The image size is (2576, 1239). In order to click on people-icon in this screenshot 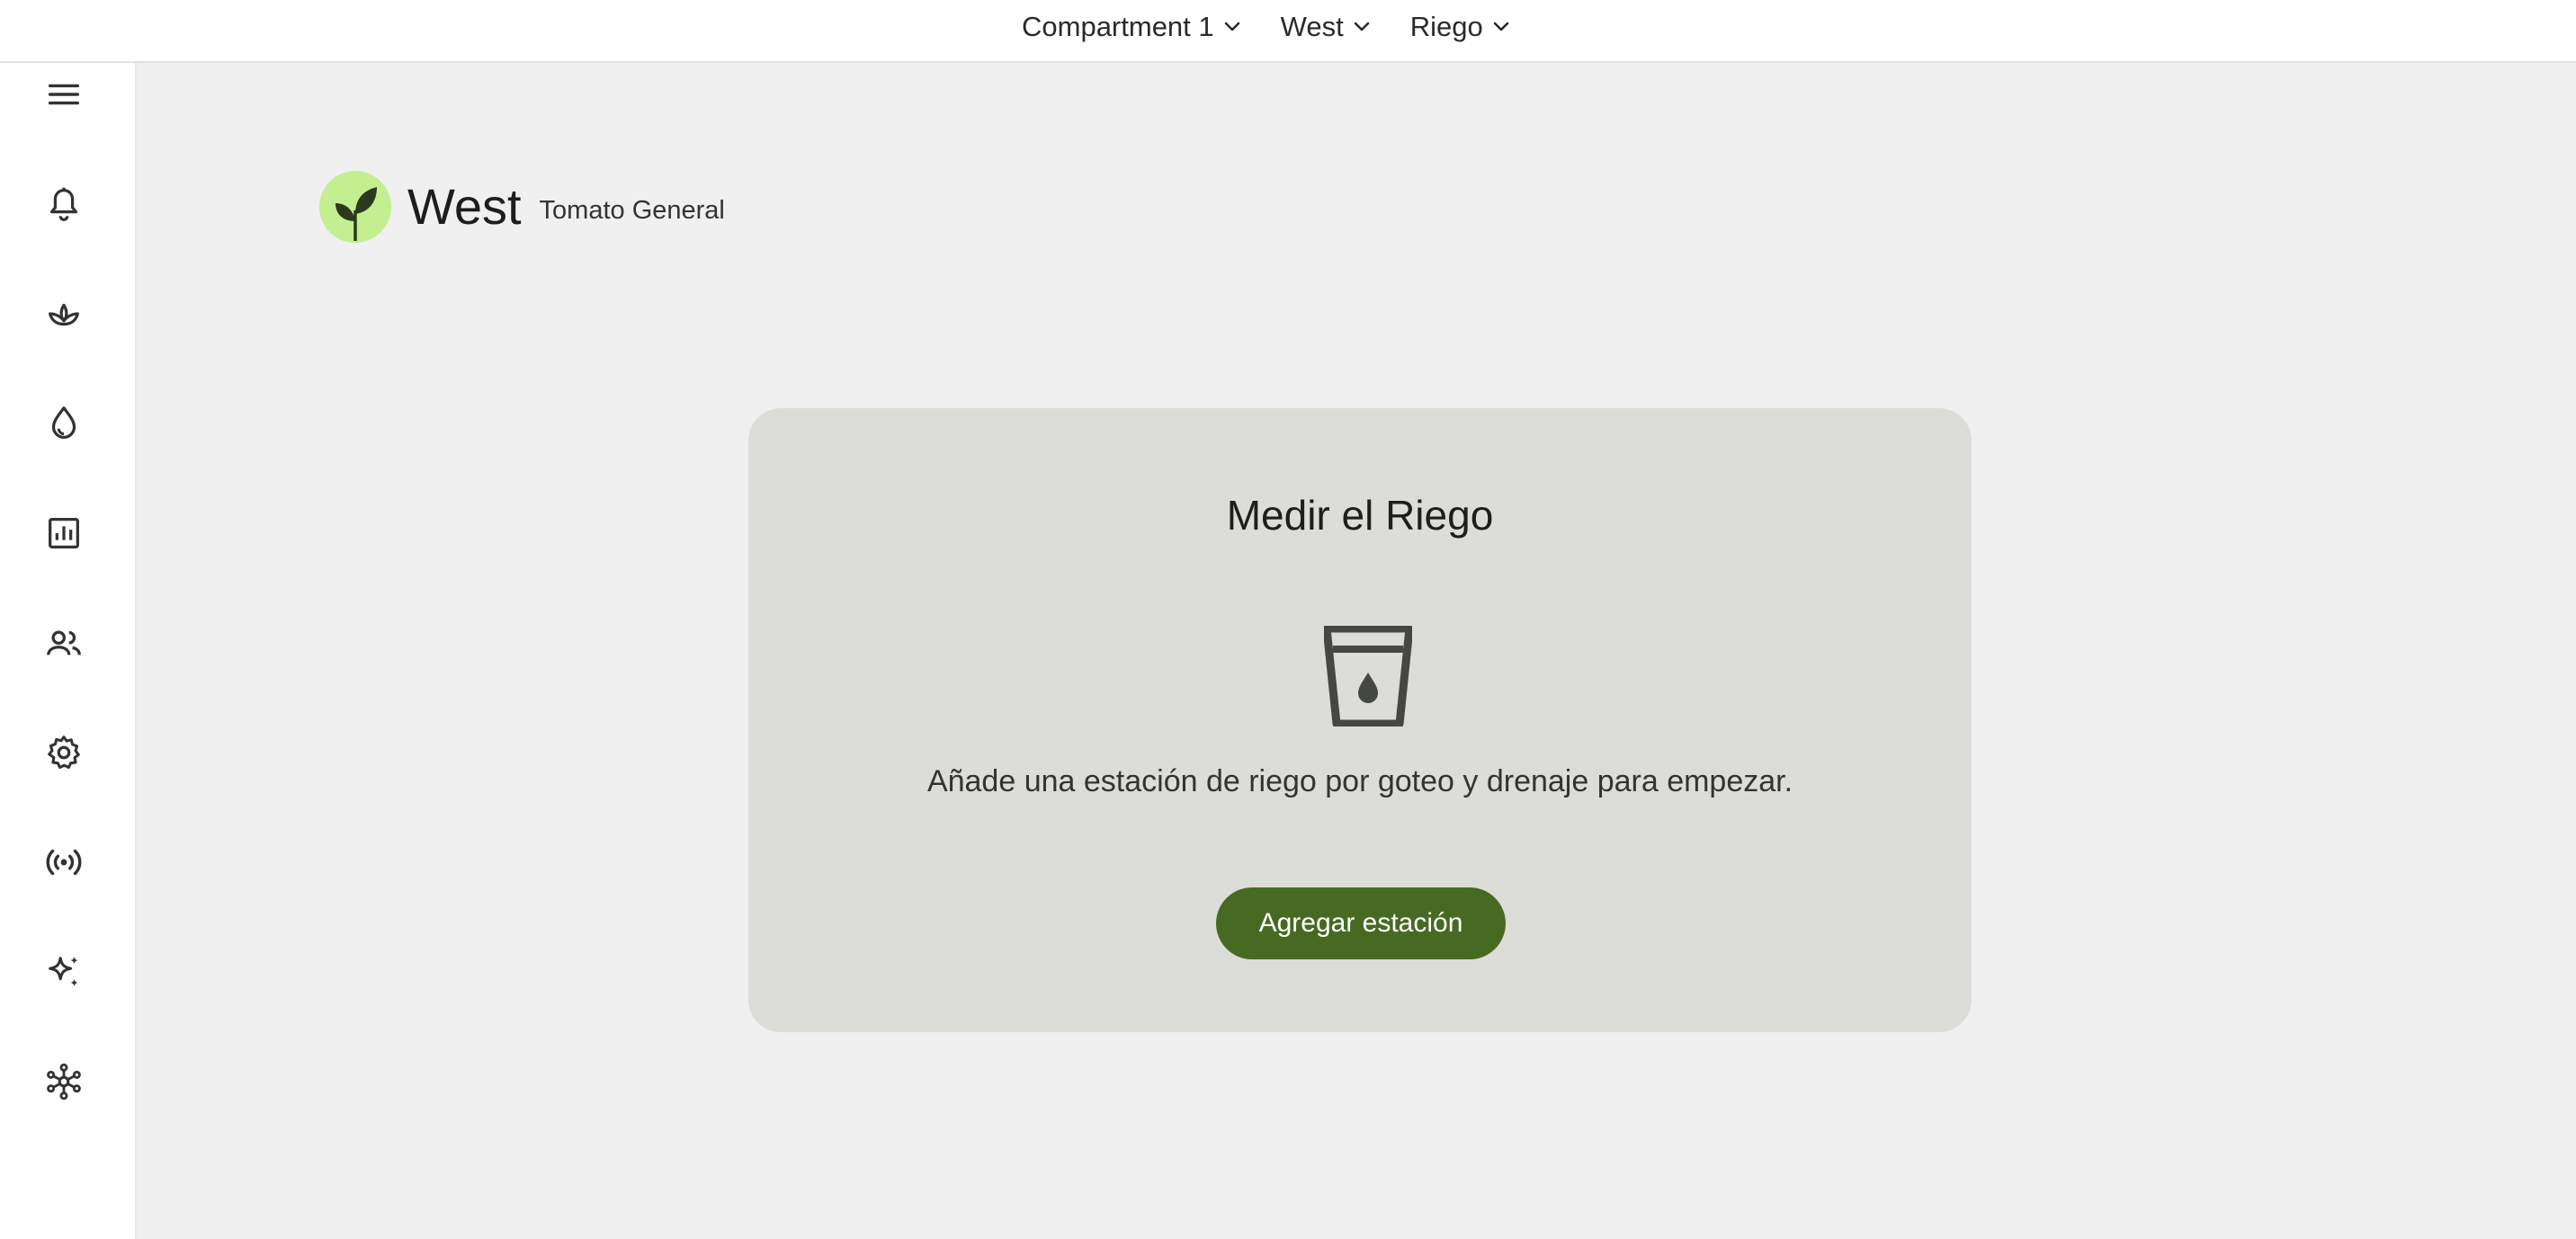, I will do `click(64, 642)`.